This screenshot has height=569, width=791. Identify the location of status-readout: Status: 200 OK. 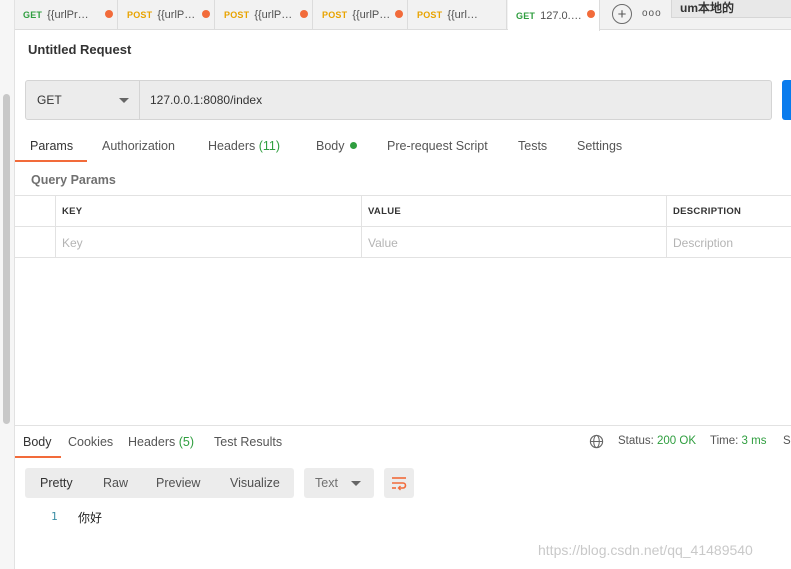
(657, 441).